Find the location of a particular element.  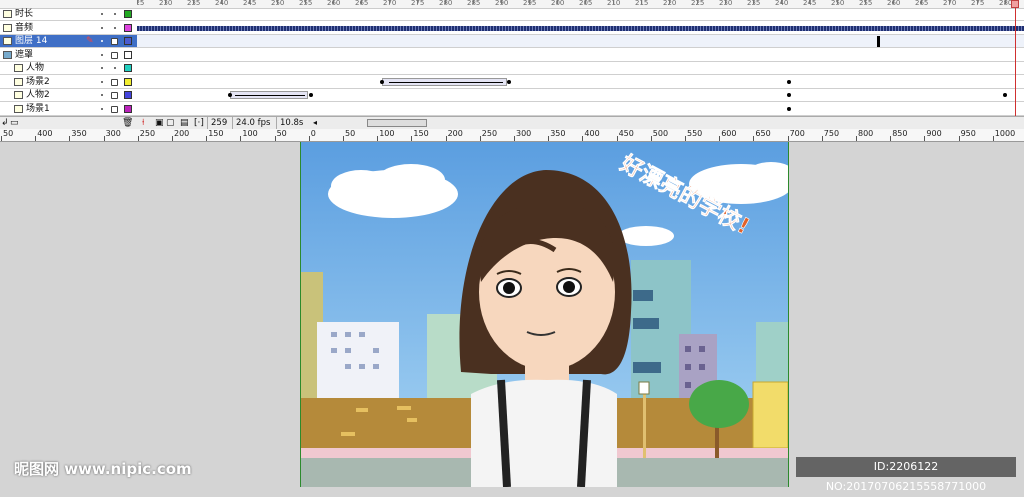

center-frame-icon: ⍿ is located at coordinates (143, 123).